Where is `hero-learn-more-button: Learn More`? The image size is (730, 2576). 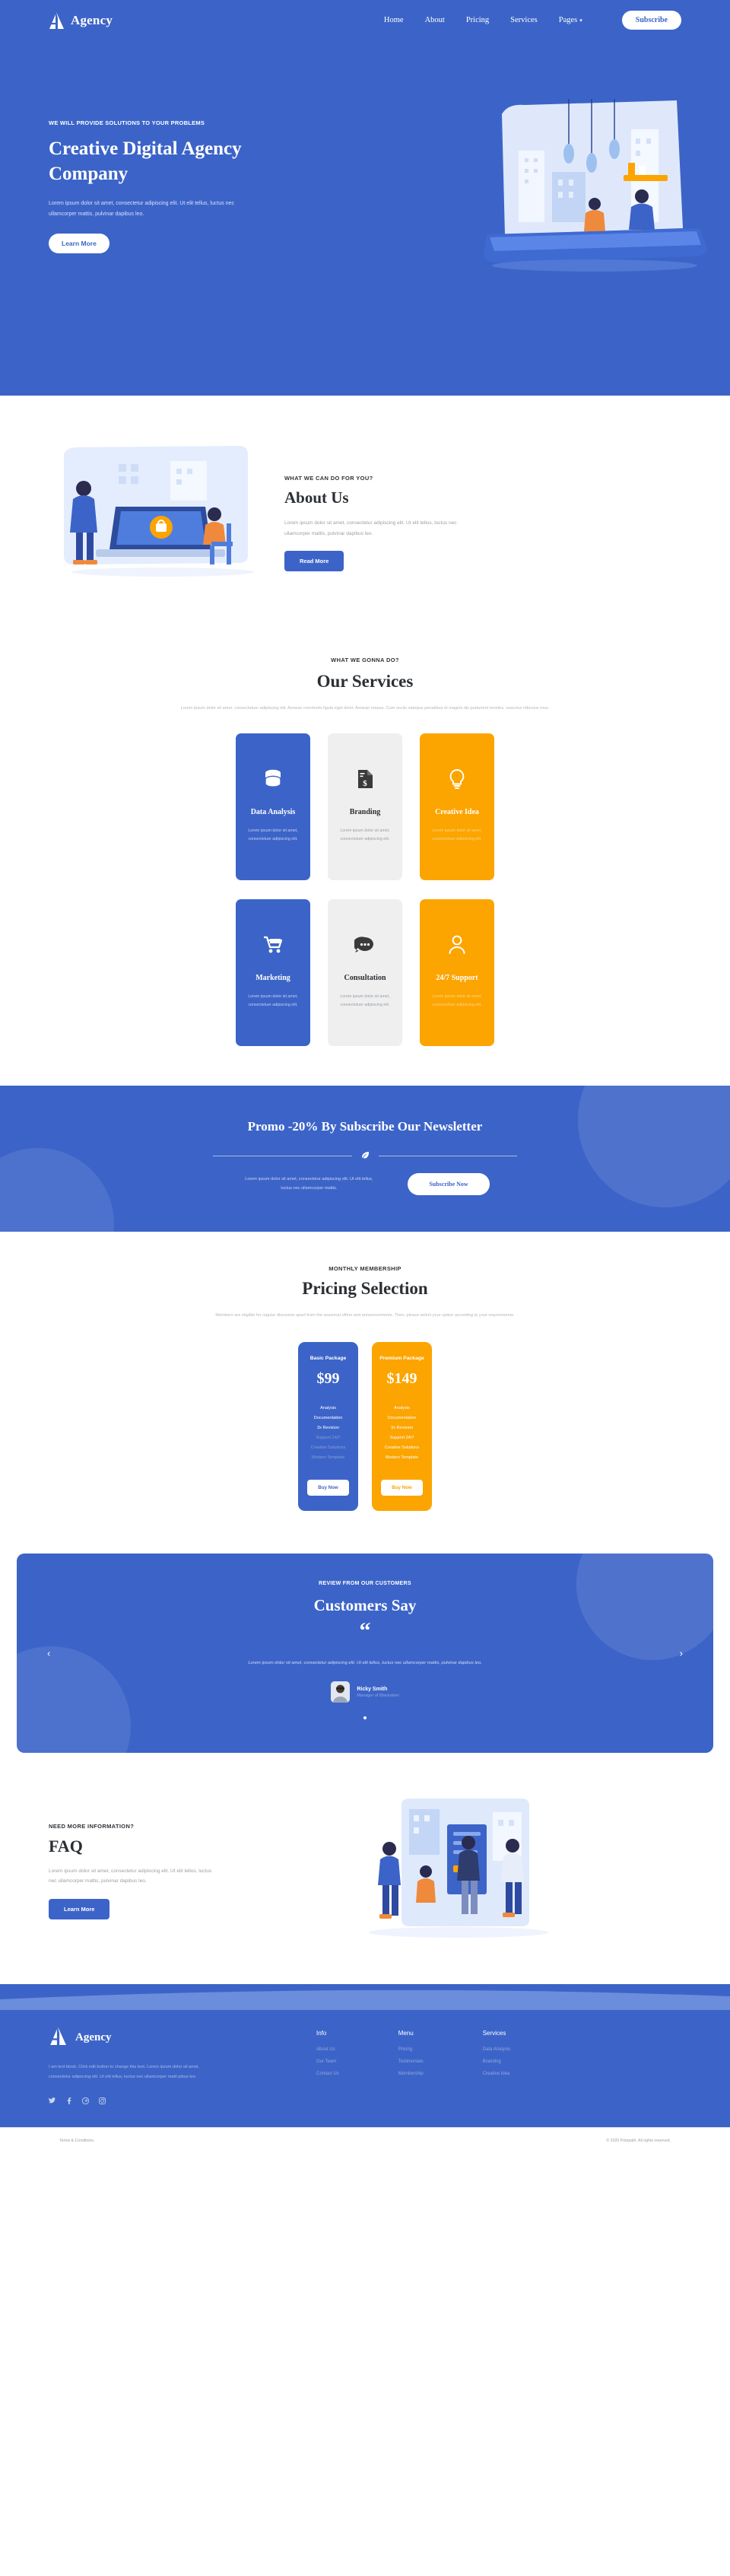
hero-learn-more-button: Learn More is located at coordinates (79, 243).